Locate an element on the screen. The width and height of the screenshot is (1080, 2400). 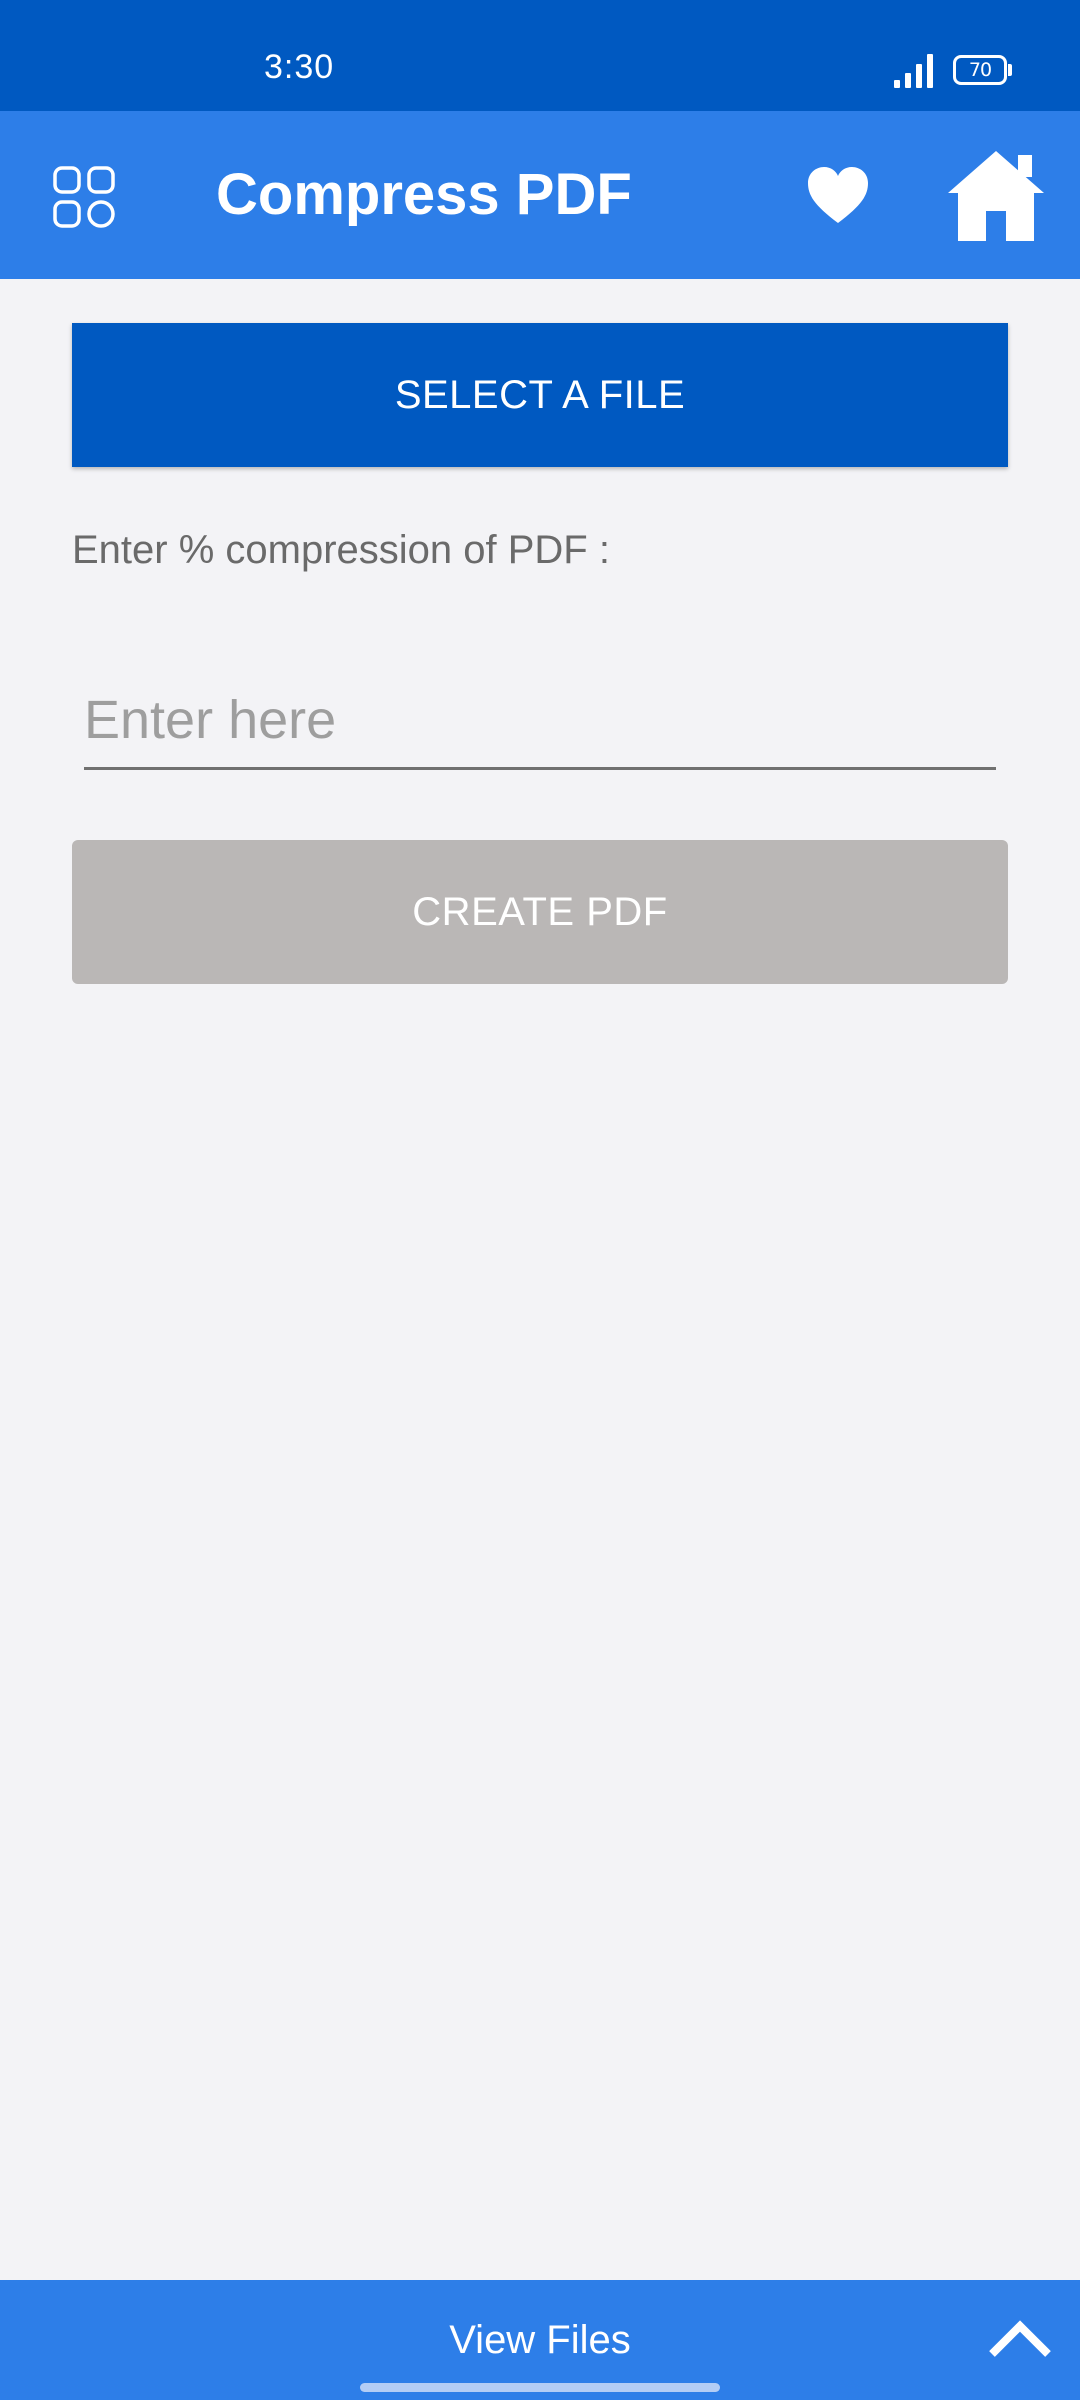
battery-tip is located at coordinates (1010, 70).